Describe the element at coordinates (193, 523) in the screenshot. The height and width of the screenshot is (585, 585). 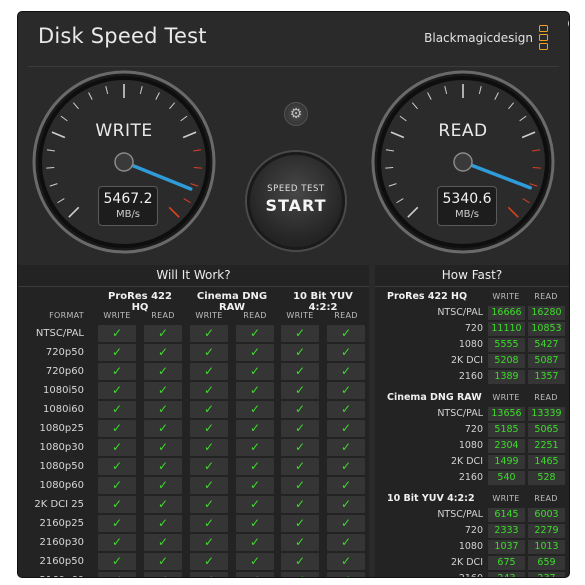
I see `format-row: 2160p25 ✓ ✓ ✓ ✓ ✓ ✓` at that location.